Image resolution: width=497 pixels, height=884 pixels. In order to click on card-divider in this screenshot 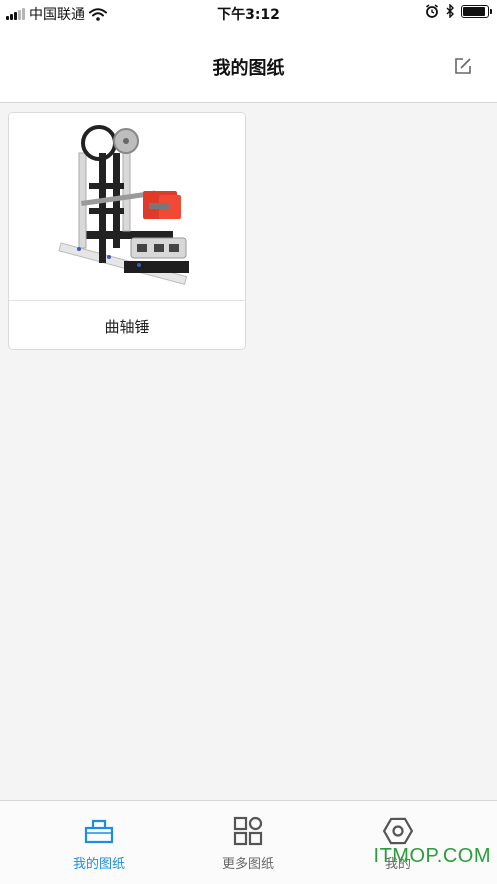, I will do `click(127, 300)`.